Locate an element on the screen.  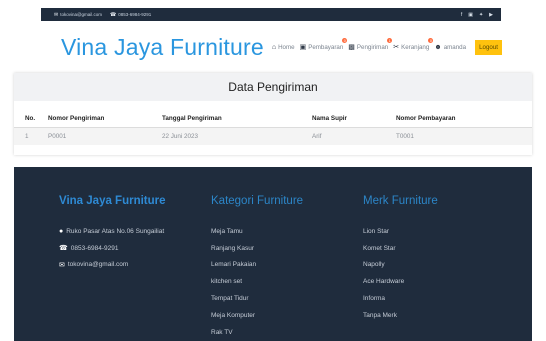
footer-address: ● Ruko Pasar Atas No.06 Sungailiat is located at coordinates (112, 231).